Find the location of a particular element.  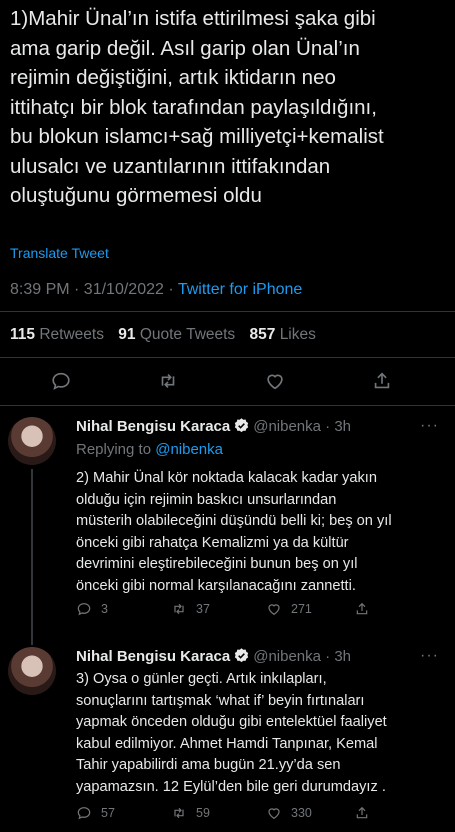

retweet-button: 37 is located at coordinates (190, 609).